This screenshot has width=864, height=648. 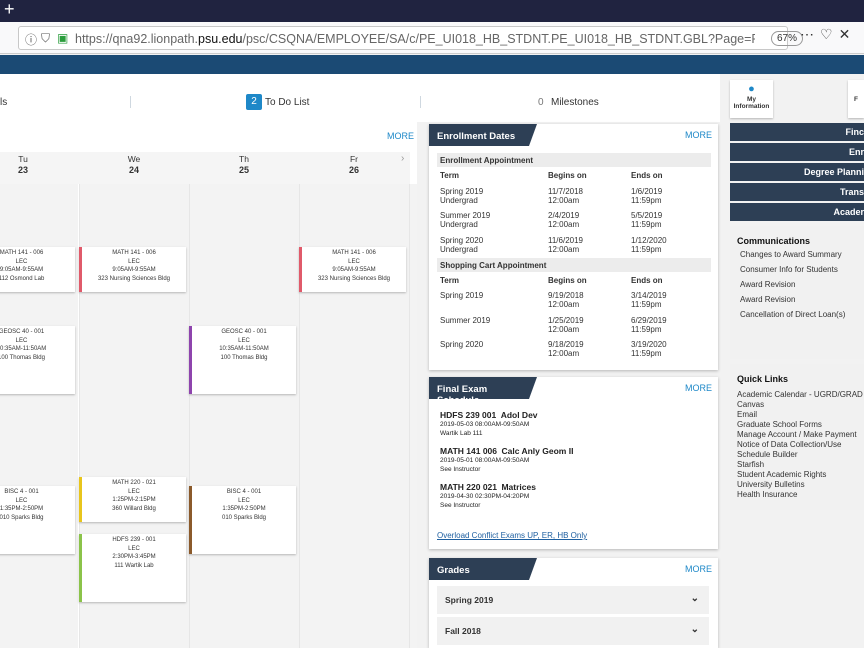 I want to click on communication-item: Changes to Award Summary, so click(x=791, y=254).